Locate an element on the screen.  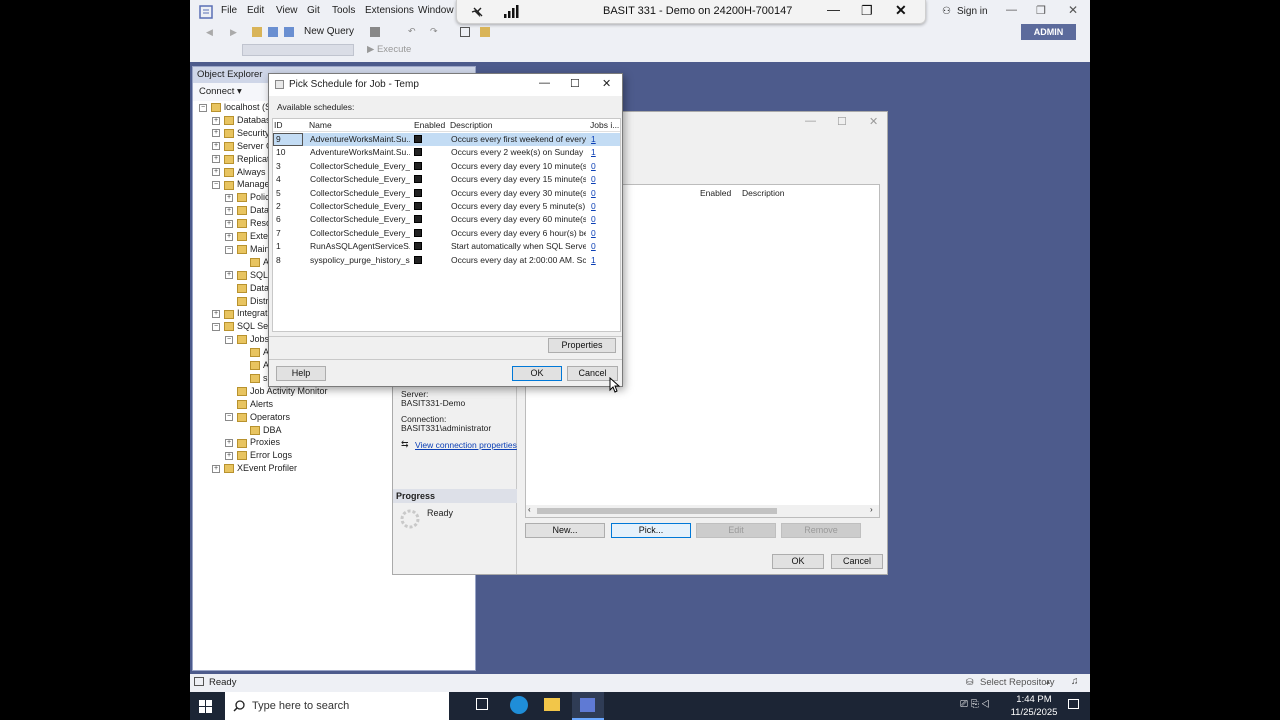
clock-date: 11/25/2025 is located at coordinates (1034, 712).